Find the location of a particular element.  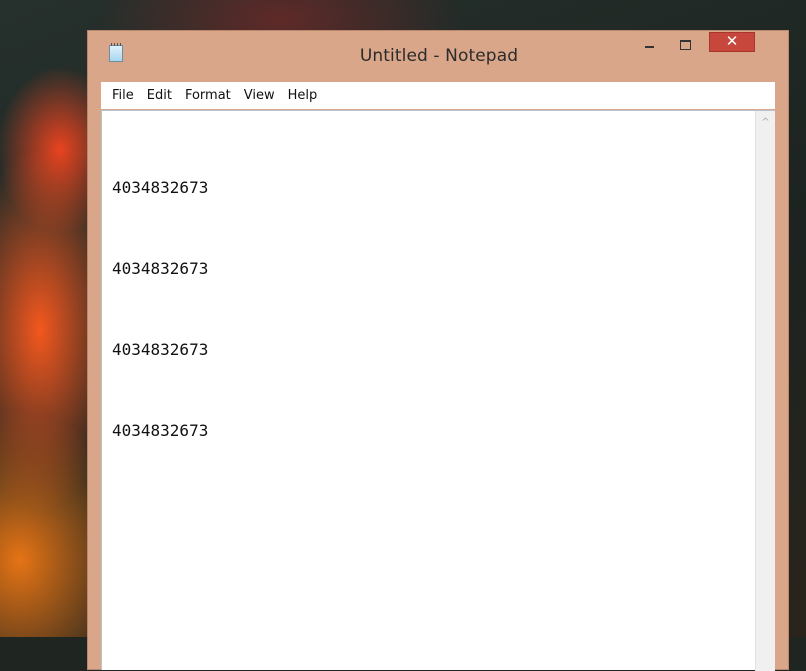

vertical-scrollbar: ^ is located at coordinates (765, 391).